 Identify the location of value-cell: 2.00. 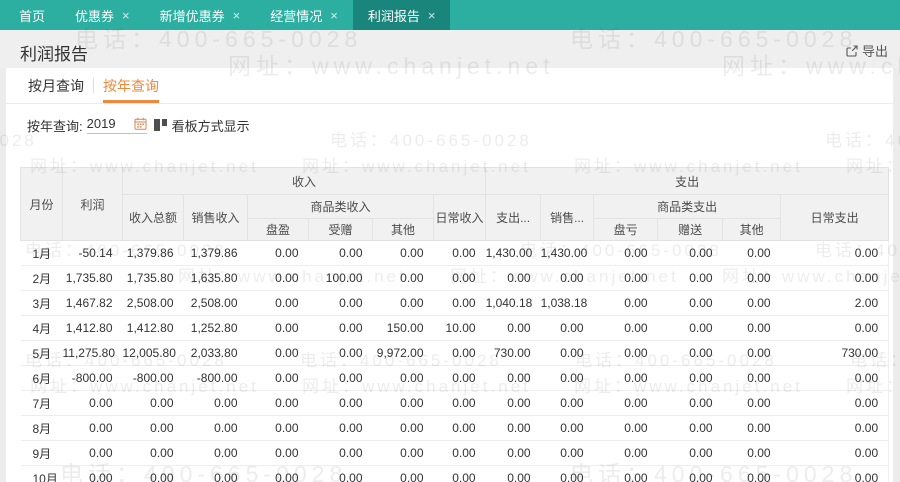
(835, 303).